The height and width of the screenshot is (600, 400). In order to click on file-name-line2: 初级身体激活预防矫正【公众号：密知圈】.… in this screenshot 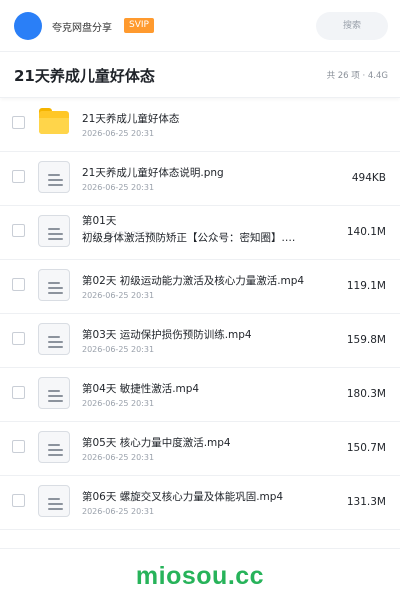, I will do `click(189, 238)`.